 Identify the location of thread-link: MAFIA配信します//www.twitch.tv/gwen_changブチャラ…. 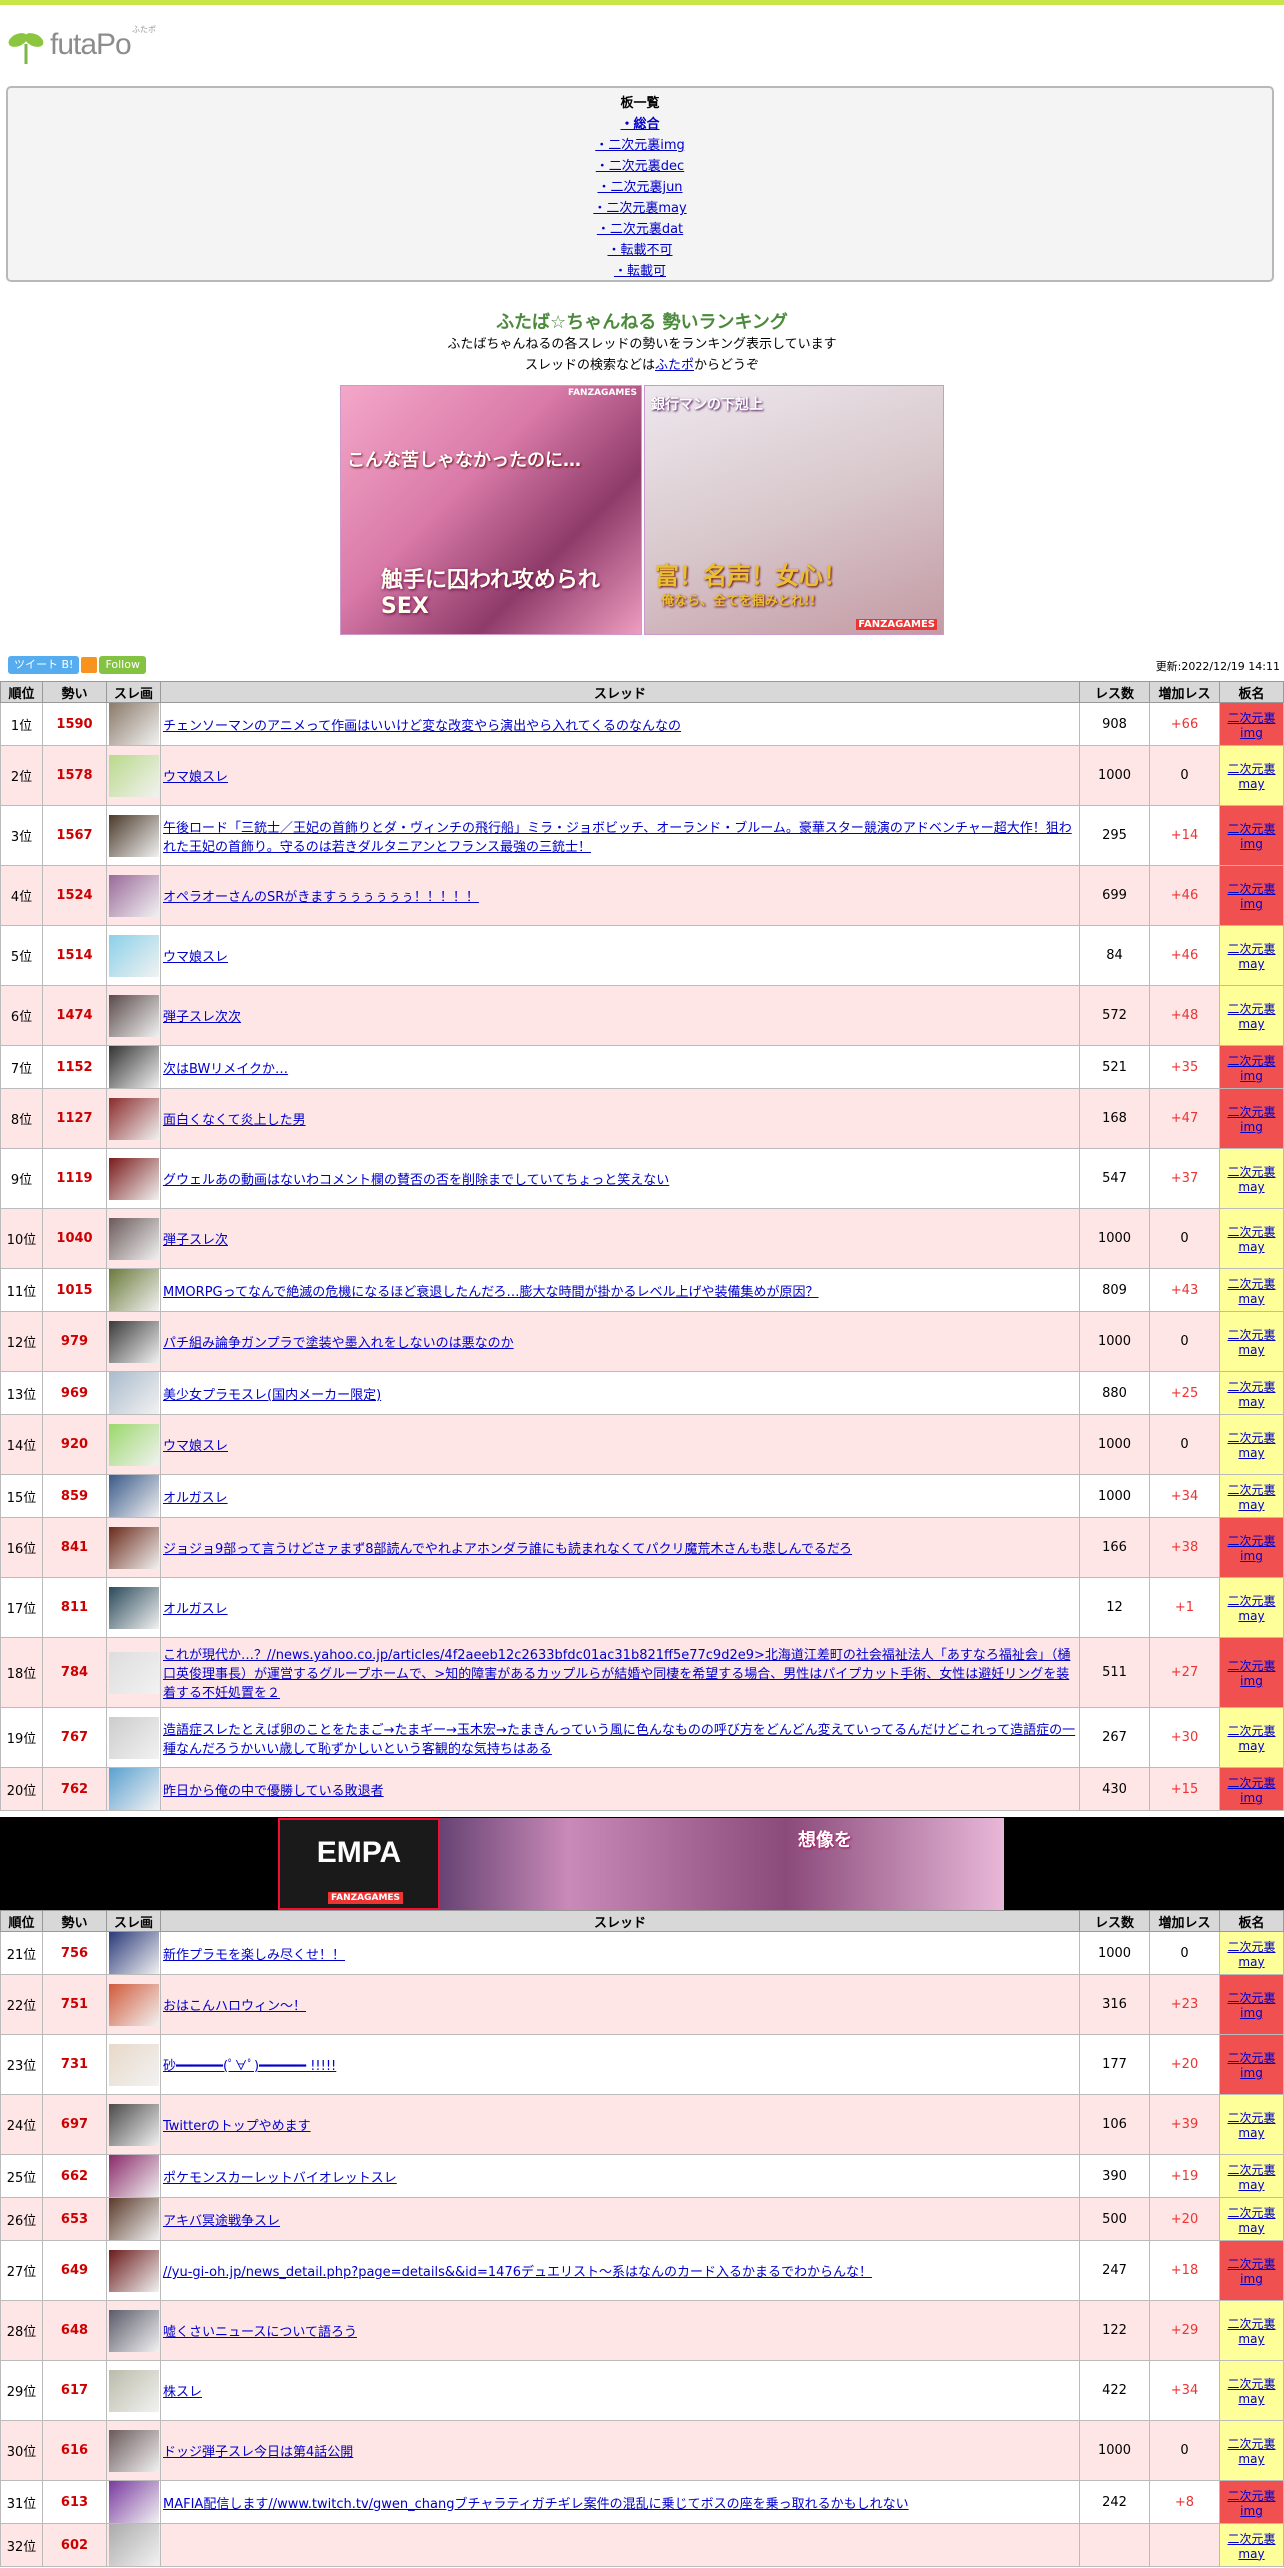
(536, 2504).